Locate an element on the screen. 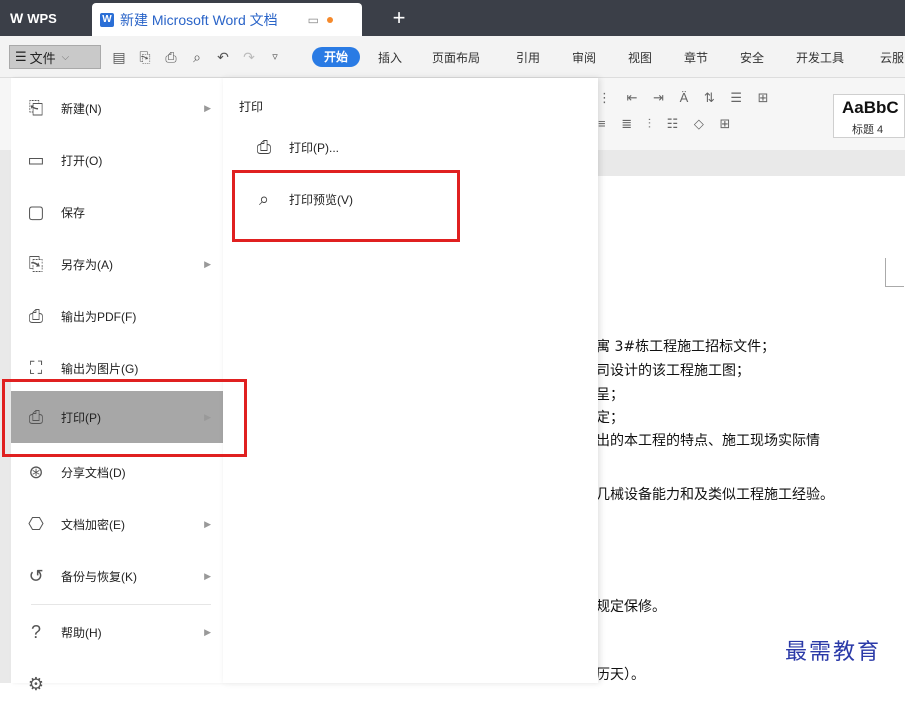  tab-review: 审阅 is located at coordinates (584, 57).